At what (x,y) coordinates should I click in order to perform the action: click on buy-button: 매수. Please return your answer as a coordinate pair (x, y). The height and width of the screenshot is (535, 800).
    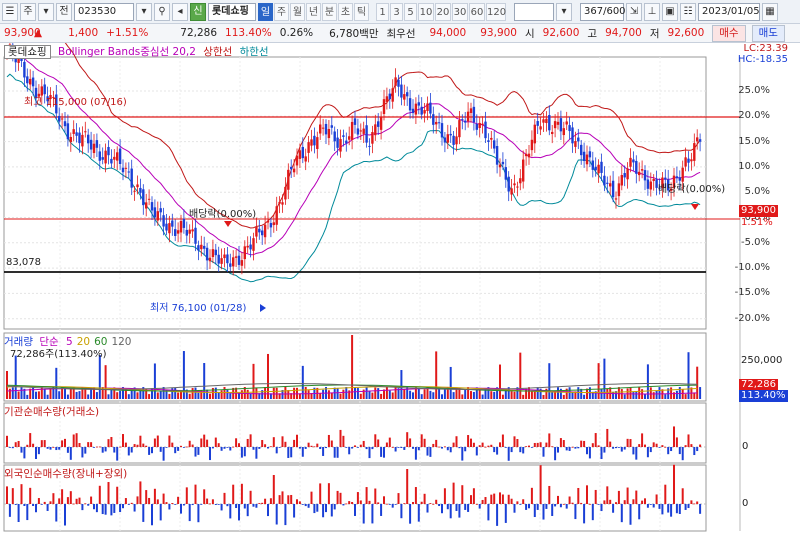
    Looking at the image, I should click on (729, 33).